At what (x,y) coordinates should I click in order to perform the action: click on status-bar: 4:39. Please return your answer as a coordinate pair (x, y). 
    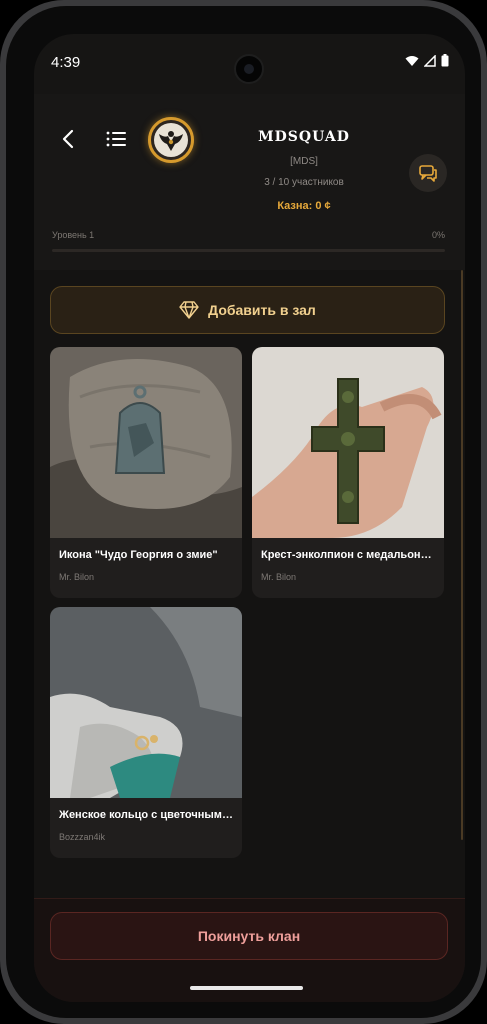
    Looking at the image, I should click on (249, 64).